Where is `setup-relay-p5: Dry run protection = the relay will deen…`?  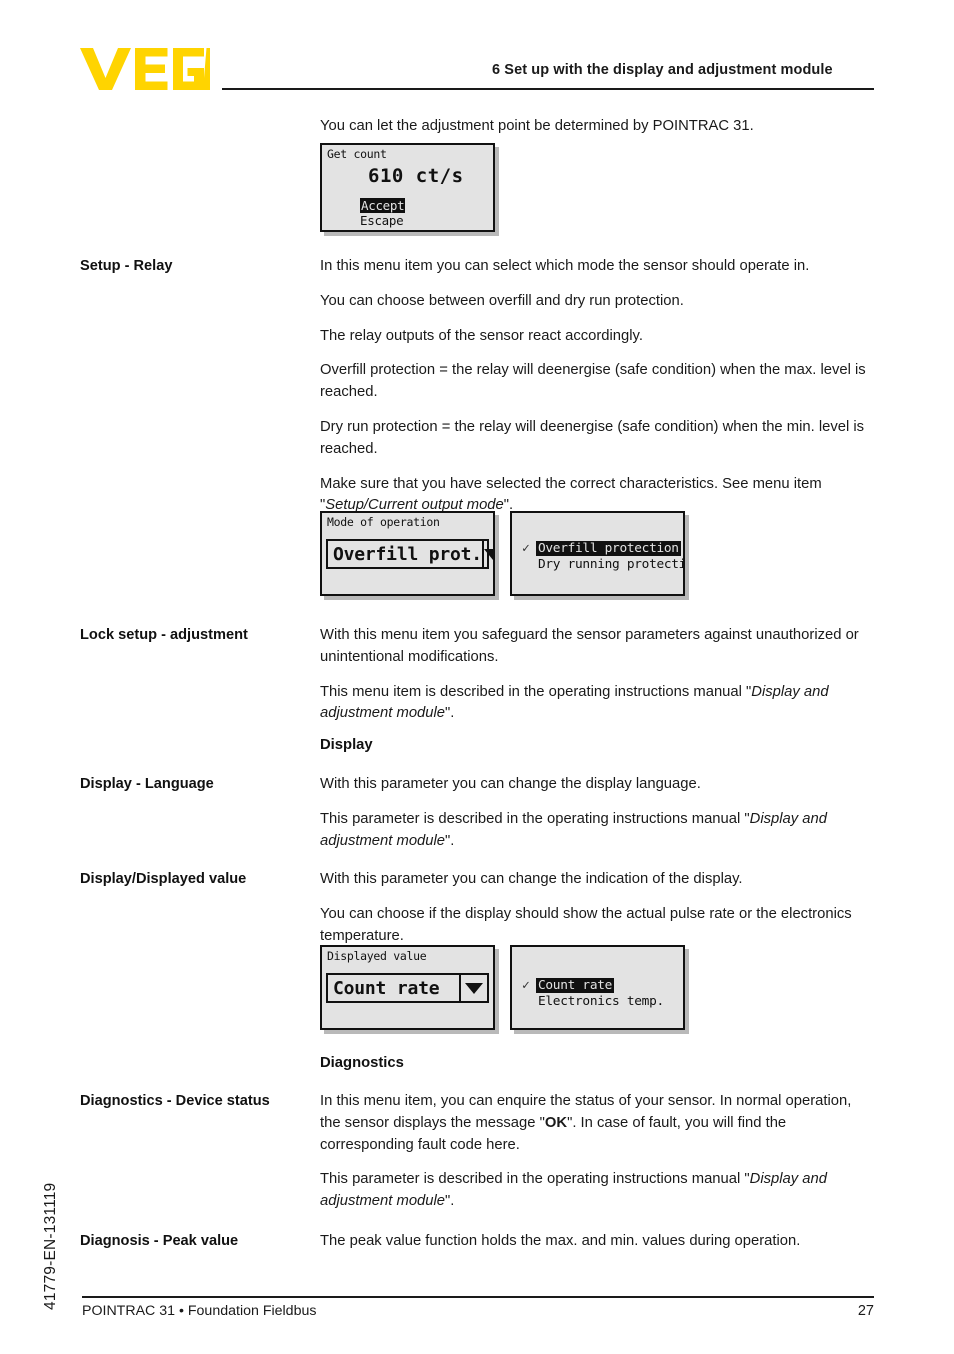
setup-relay-p5: Dry run protection = the relay will deen… is located at coordinates (592, 437).